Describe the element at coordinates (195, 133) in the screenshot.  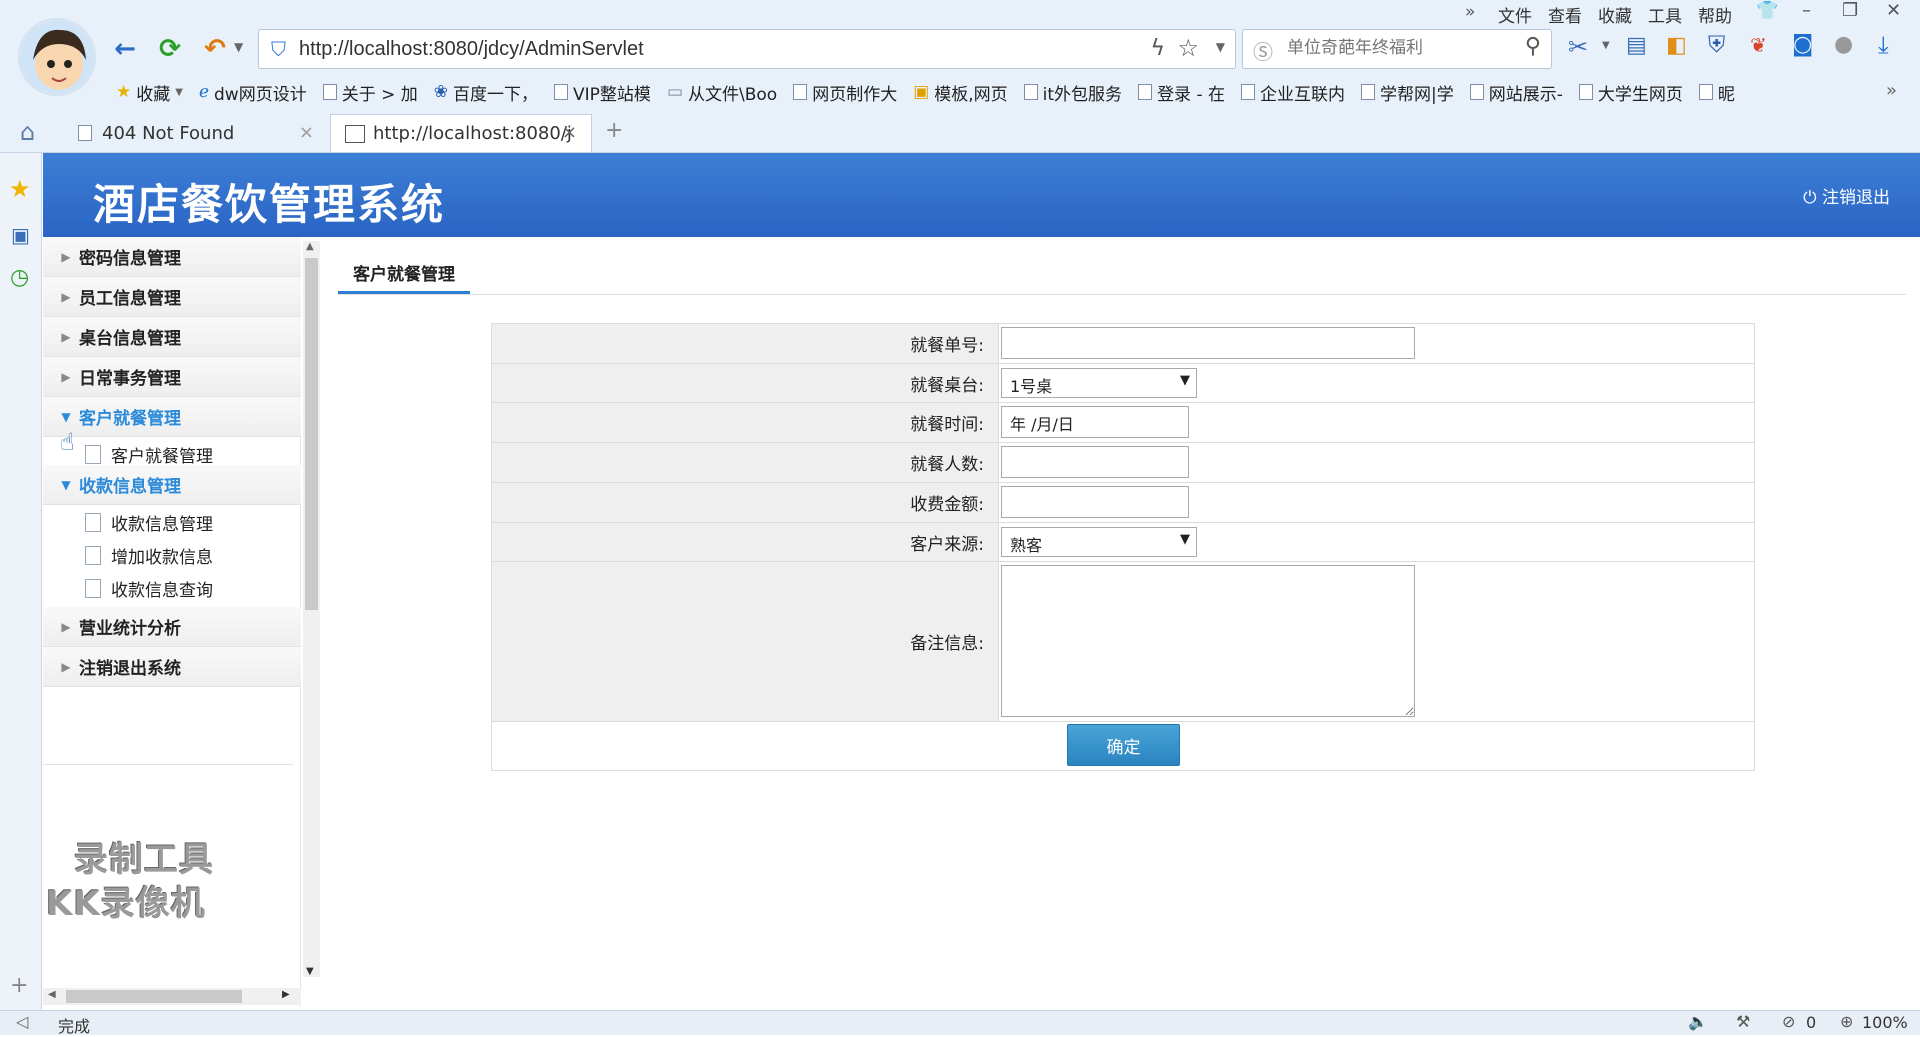
I see `tab-404: 404 Not Found ×` at that location.